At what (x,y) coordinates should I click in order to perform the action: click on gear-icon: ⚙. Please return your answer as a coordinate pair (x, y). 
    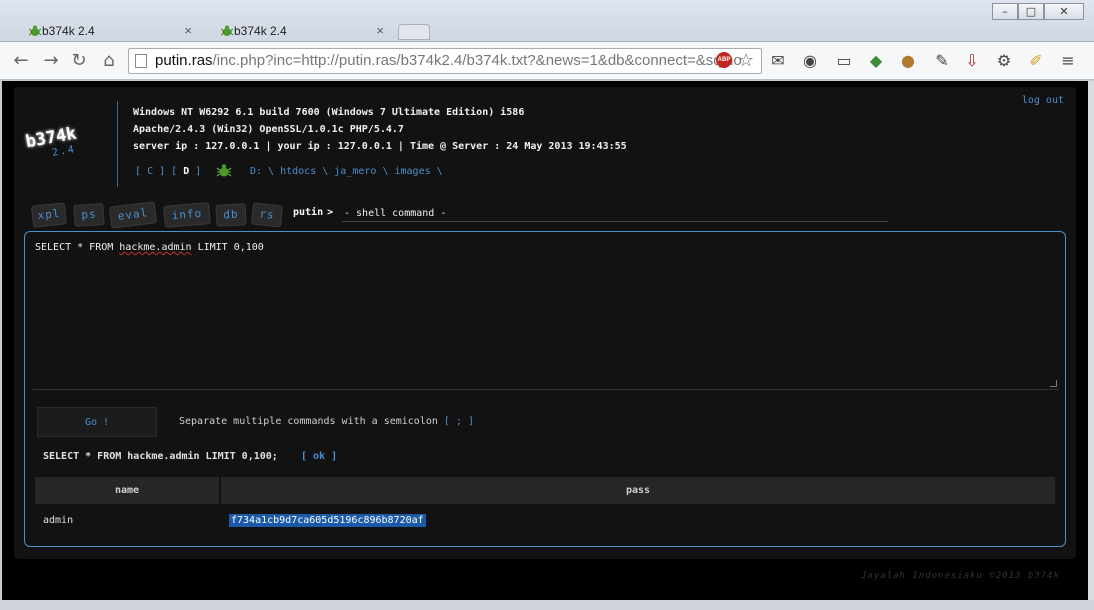
    Looking at the image, I should click on (1004, 61).